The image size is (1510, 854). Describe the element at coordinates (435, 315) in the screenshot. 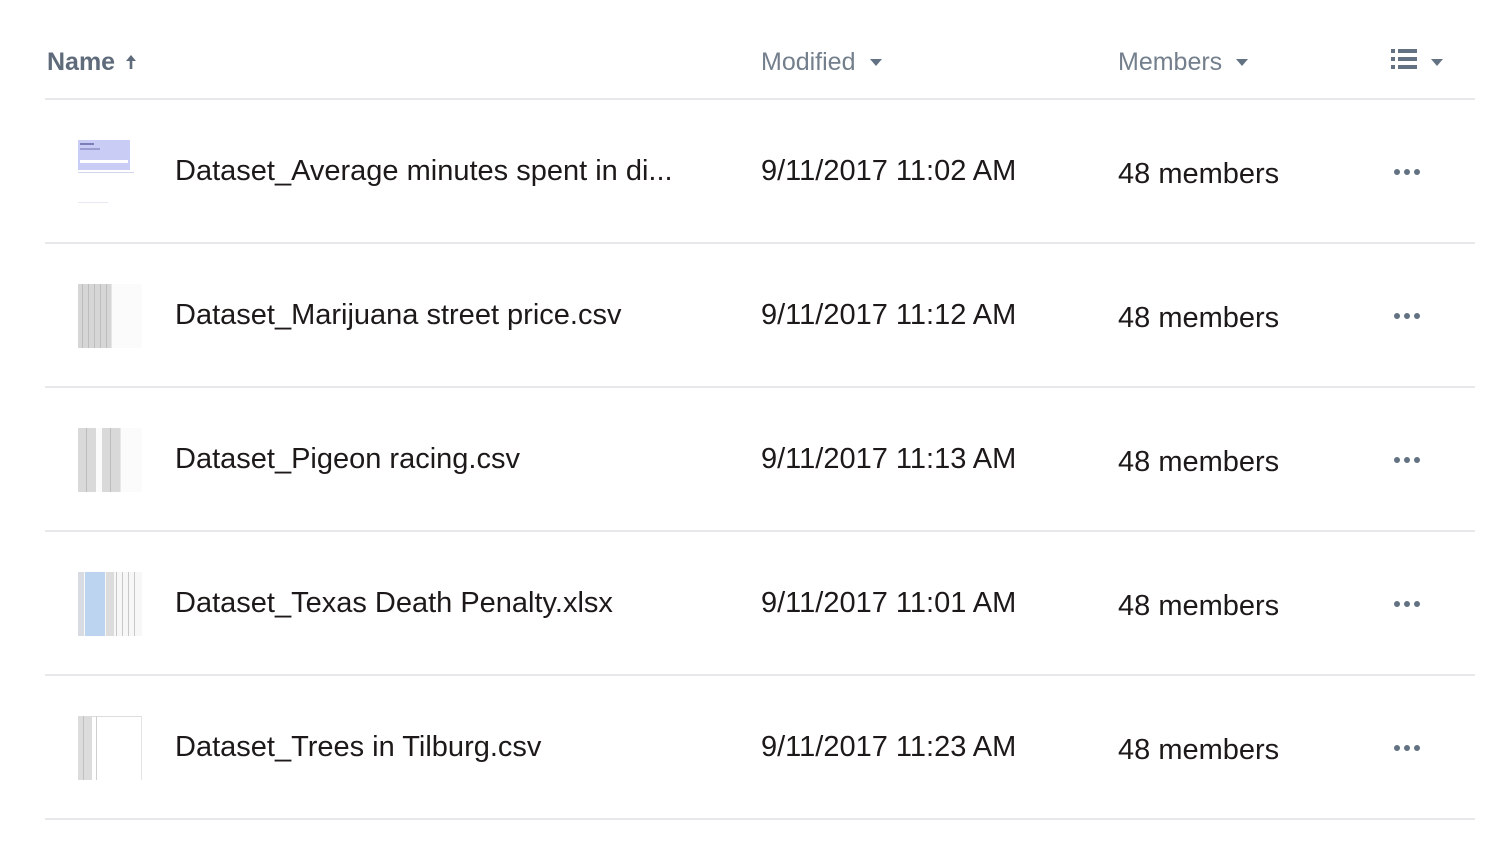

I see `file-name: Dataset_Marijuana street price.csv` at that location.